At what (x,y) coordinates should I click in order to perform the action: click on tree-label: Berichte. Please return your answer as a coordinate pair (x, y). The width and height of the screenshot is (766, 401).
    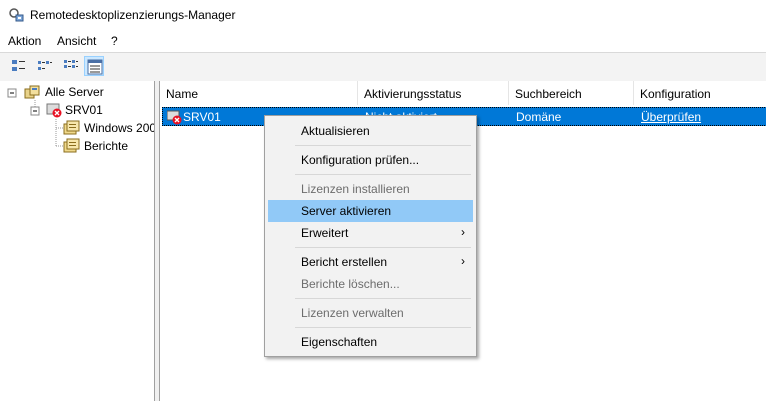
    Looking at the image, I should click on (106, 146).